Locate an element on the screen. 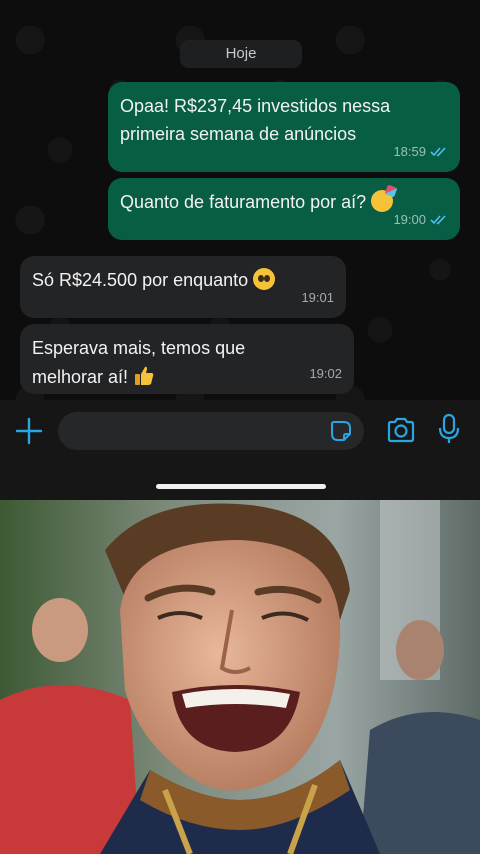 The height and width of the screenshot is (854, 480). message-meta: 18:59 is located at coordinates (420, 152).